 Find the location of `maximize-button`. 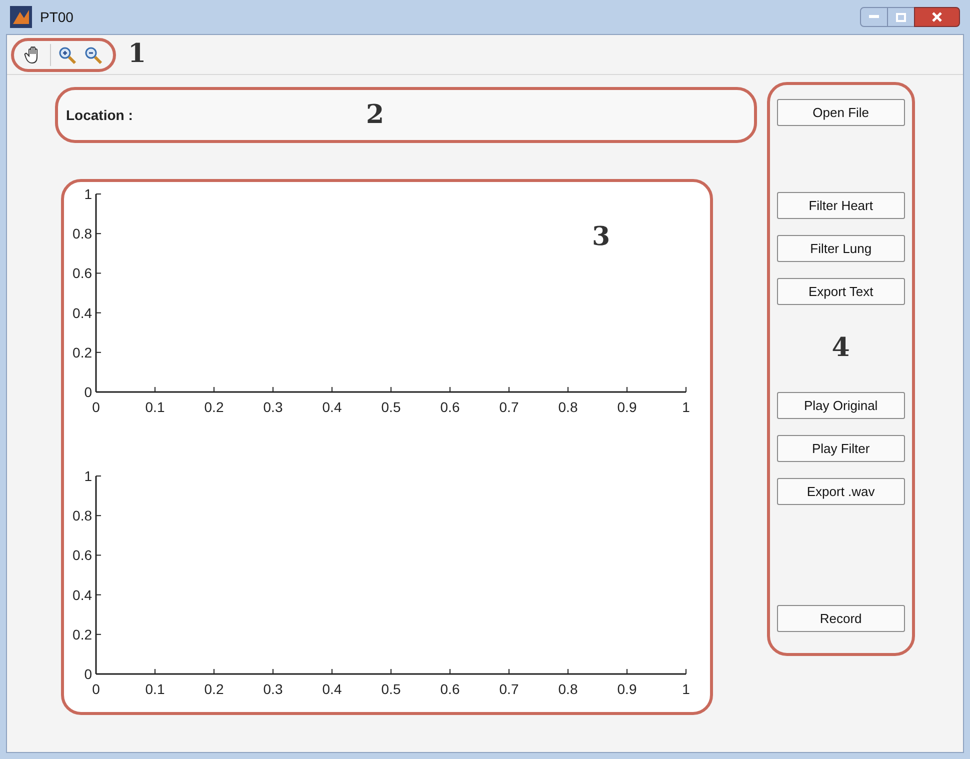

maximize-button is located at coordinates (901, 17).